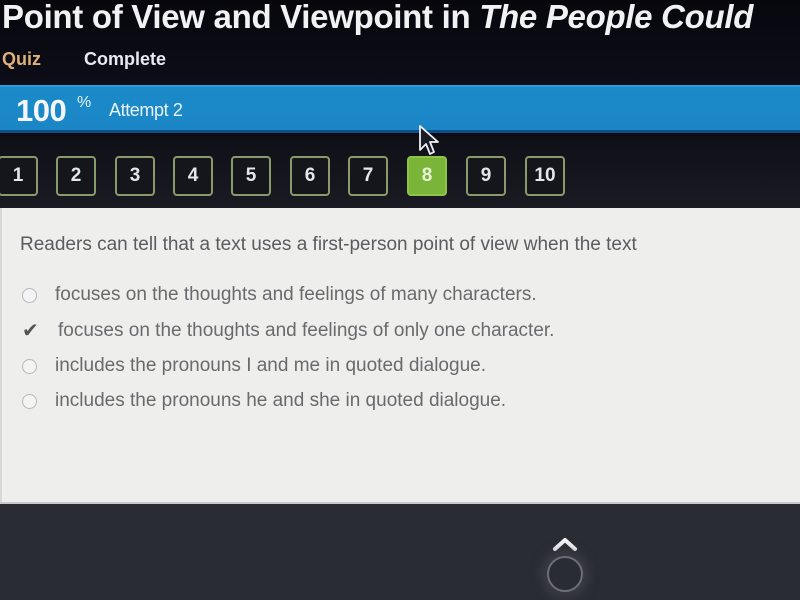 This screenshot has height=600, width=800. What do you see at coordinates (125, 59) in the screenshot?
I see `status-label: Complete` at bounding box center [125, 59].